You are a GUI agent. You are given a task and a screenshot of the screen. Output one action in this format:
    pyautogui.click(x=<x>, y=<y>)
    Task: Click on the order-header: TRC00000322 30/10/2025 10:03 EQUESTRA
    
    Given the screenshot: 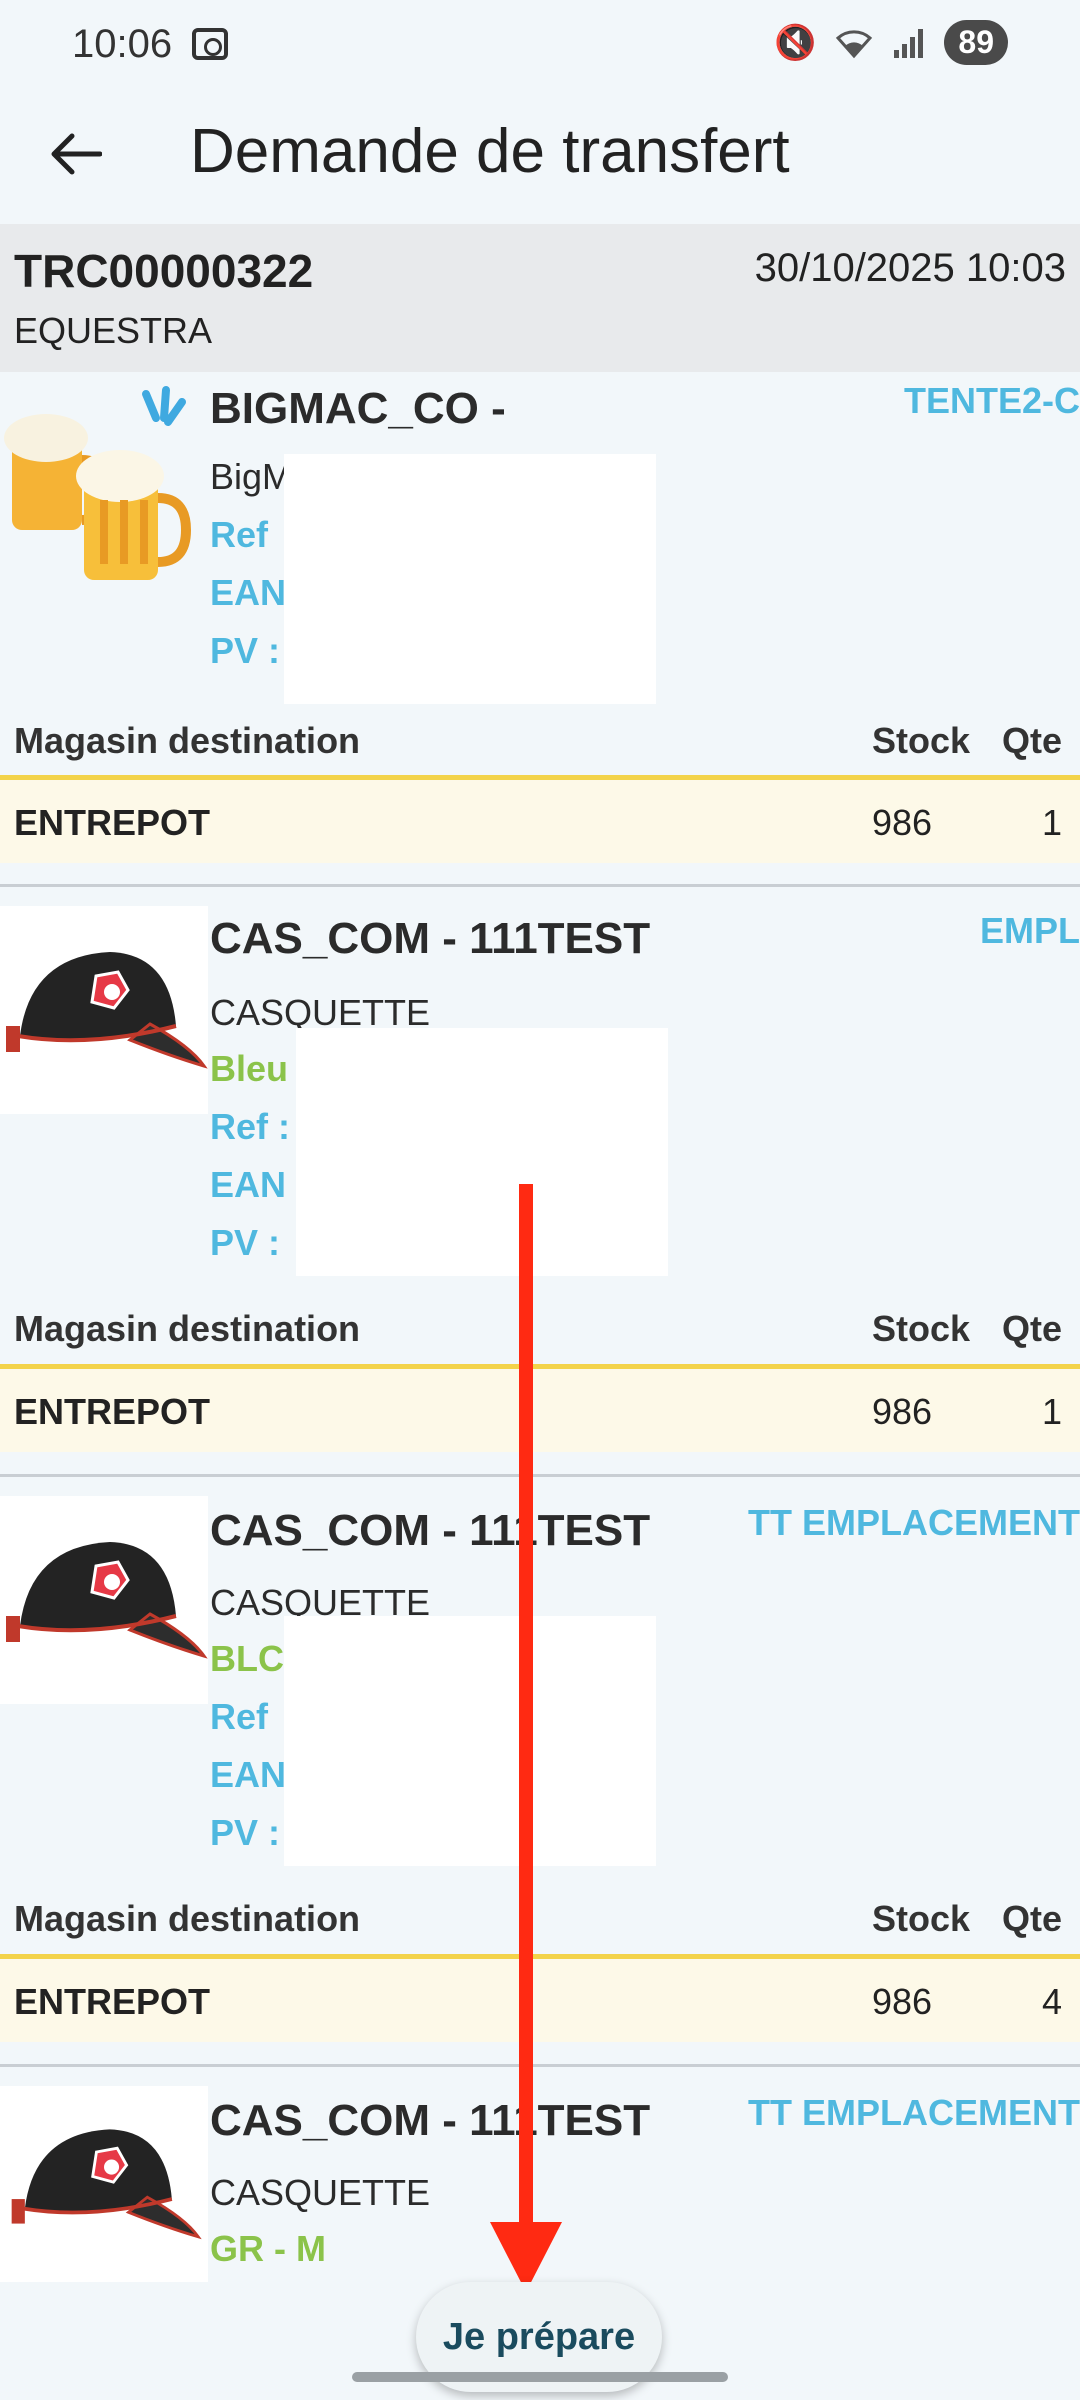 What is the action you would take?
    pyautogui.click(x=540, y=298)
    